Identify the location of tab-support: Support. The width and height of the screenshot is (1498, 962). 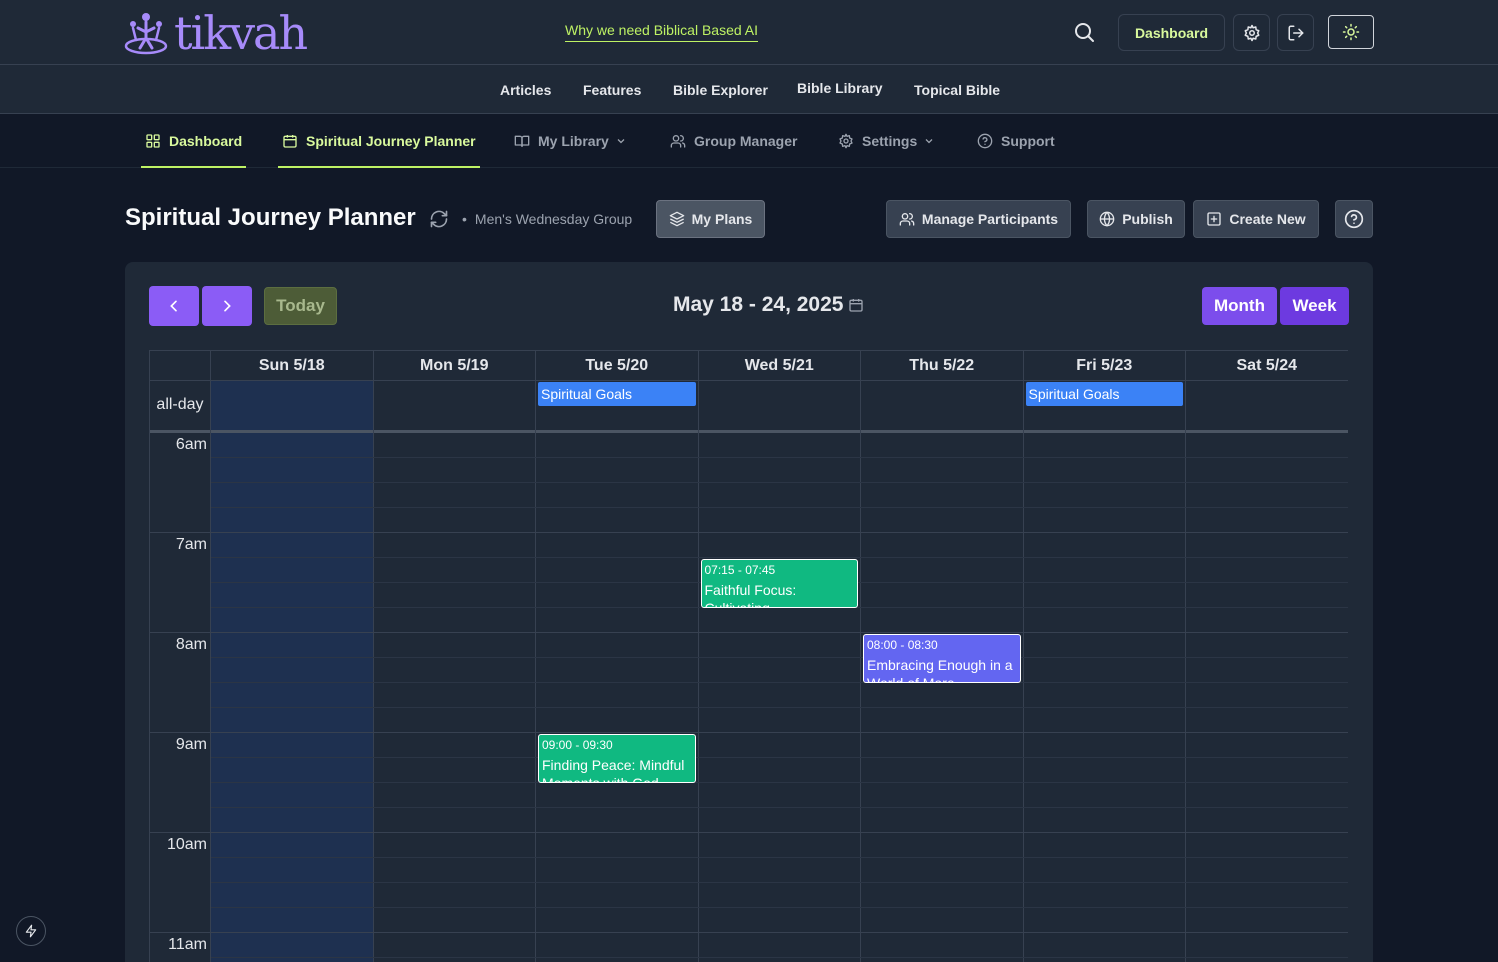
(1016, 141).